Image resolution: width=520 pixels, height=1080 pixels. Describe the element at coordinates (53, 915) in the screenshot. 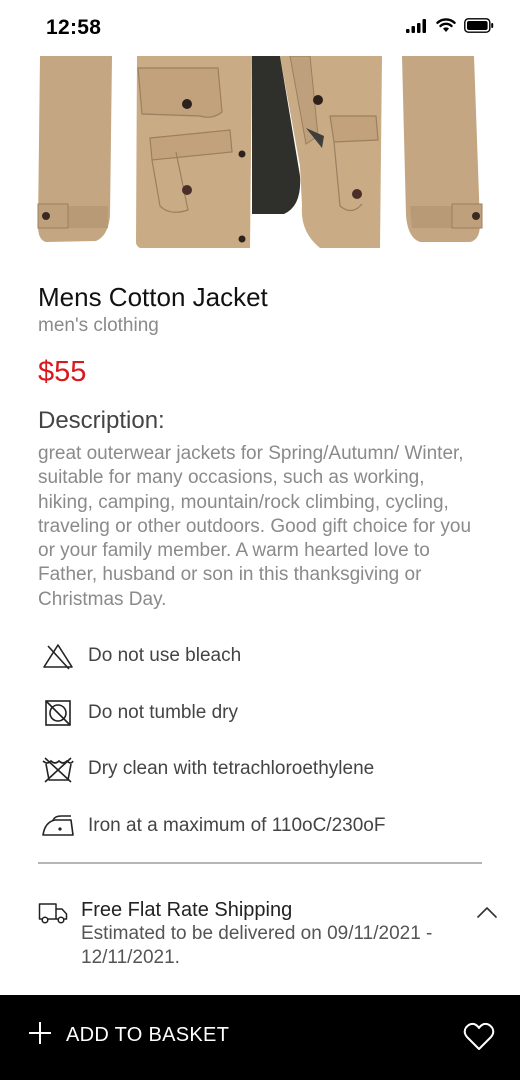

I see `truck-icon` at that location.